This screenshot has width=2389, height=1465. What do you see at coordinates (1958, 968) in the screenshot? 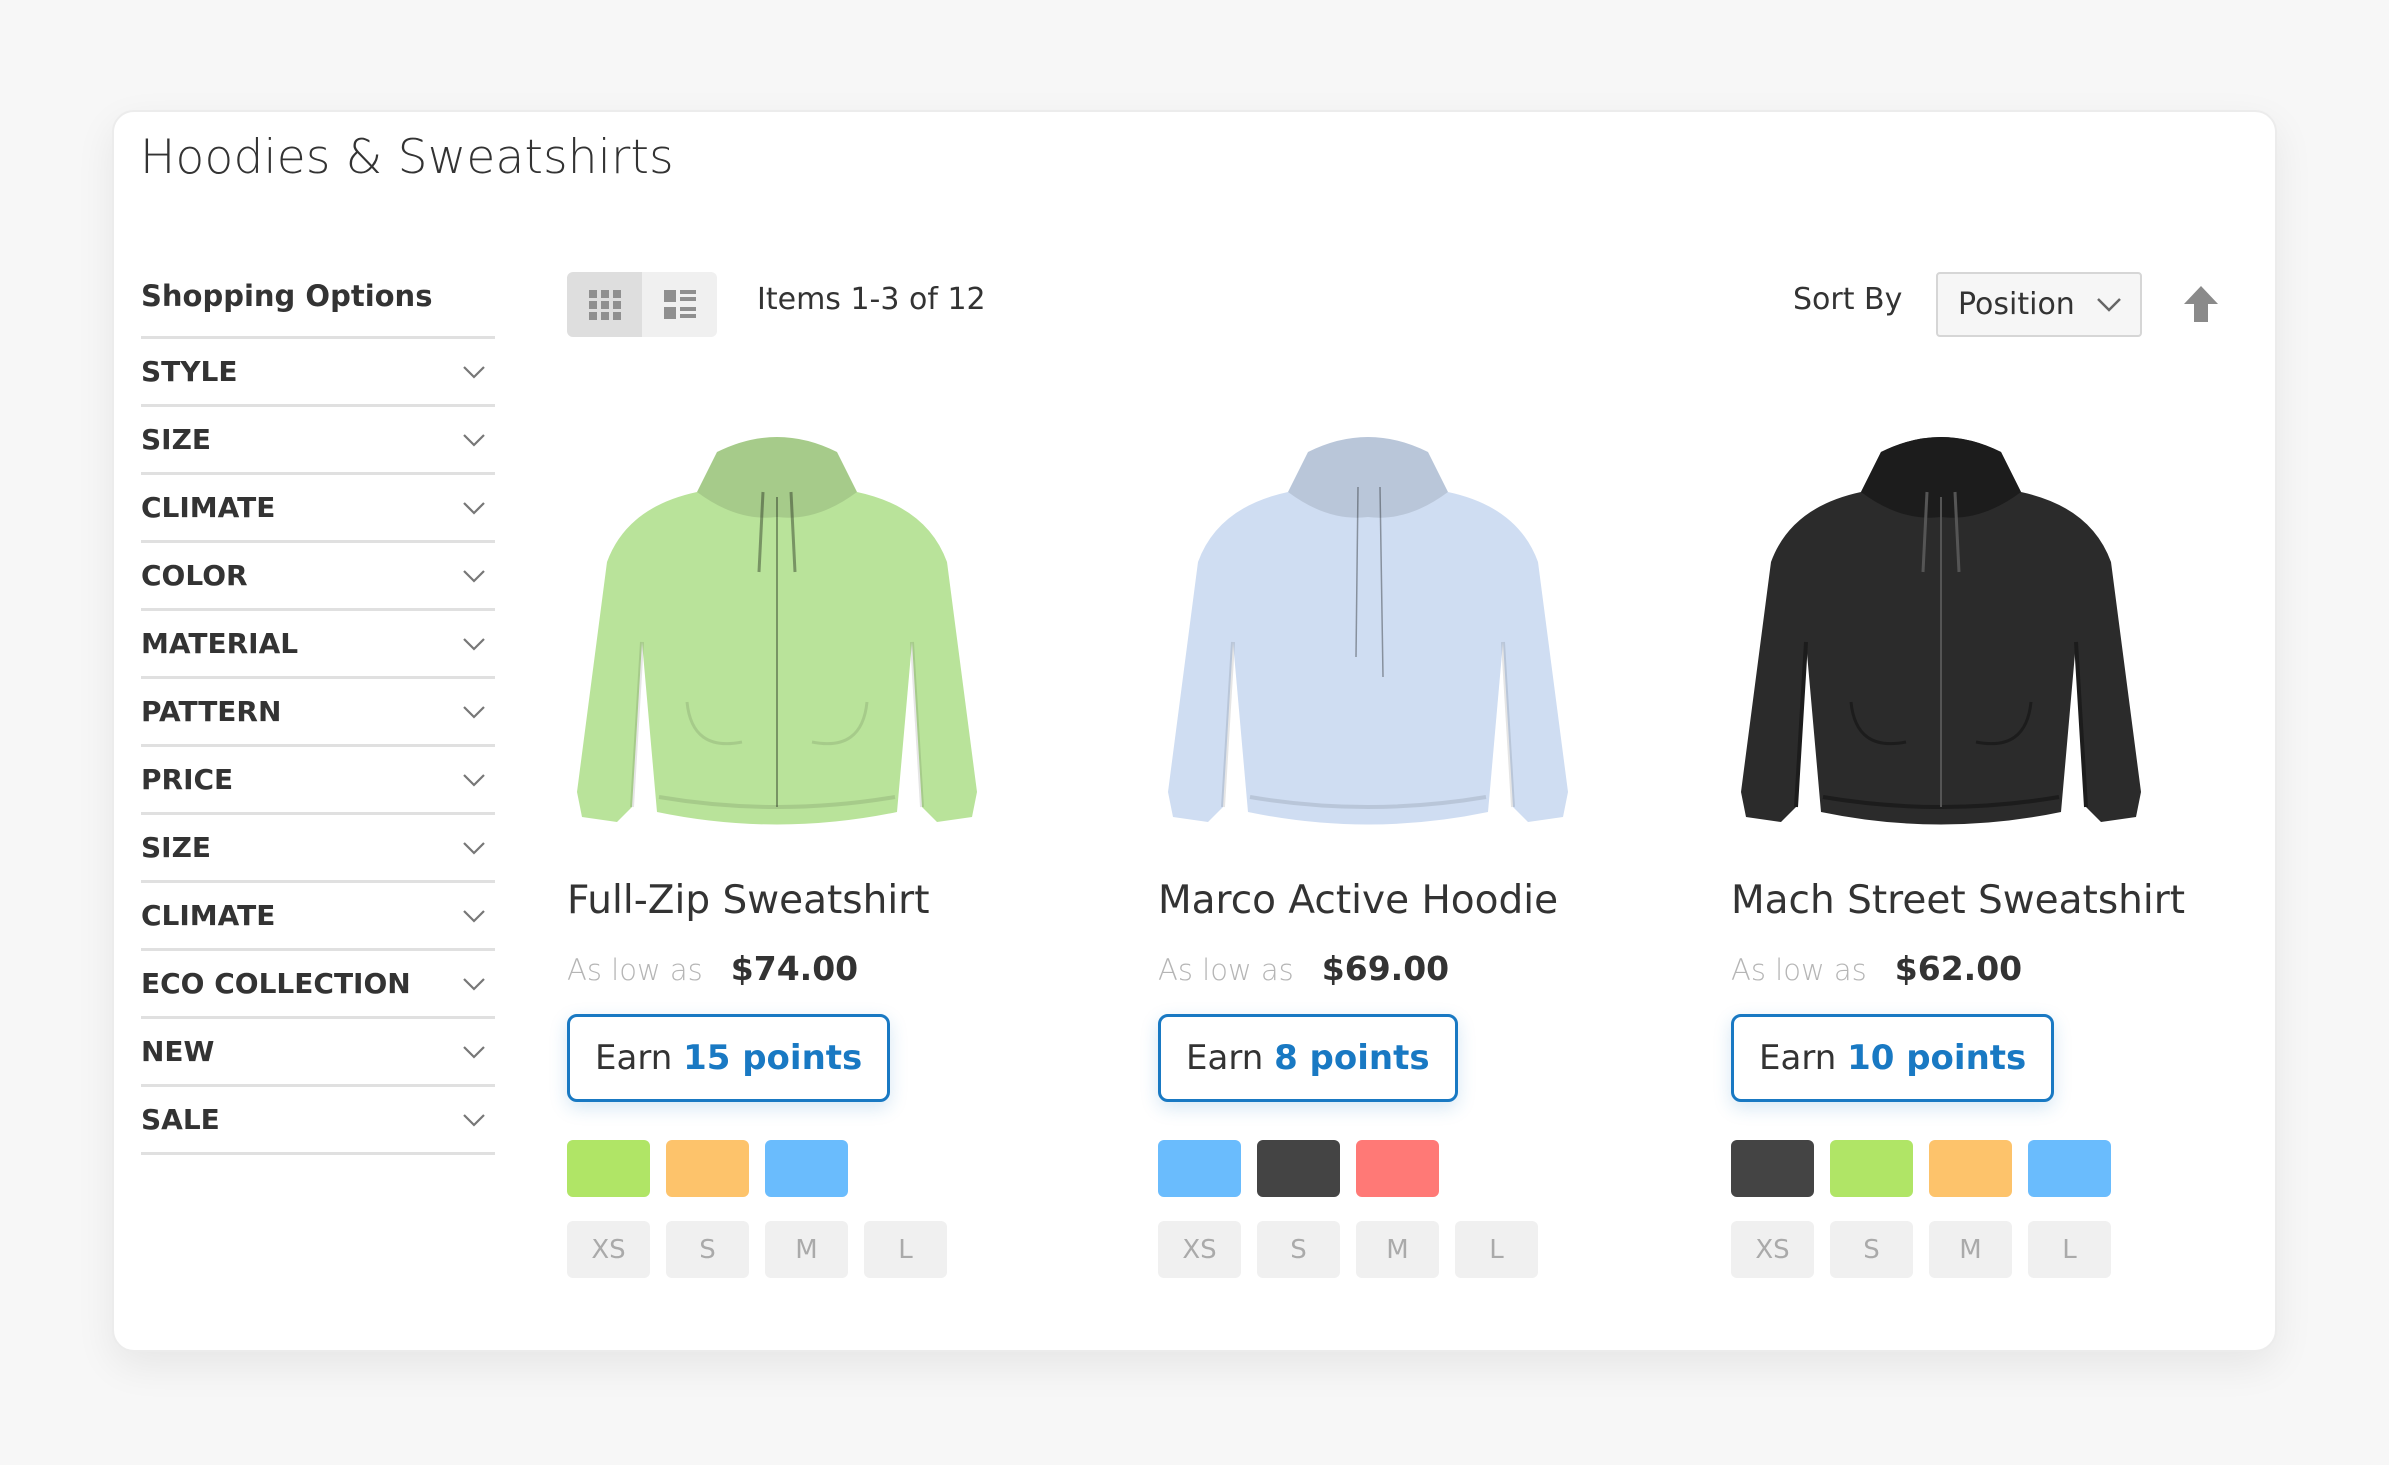
I see `product-price: $62.00` at bounding box center [1958, 968].